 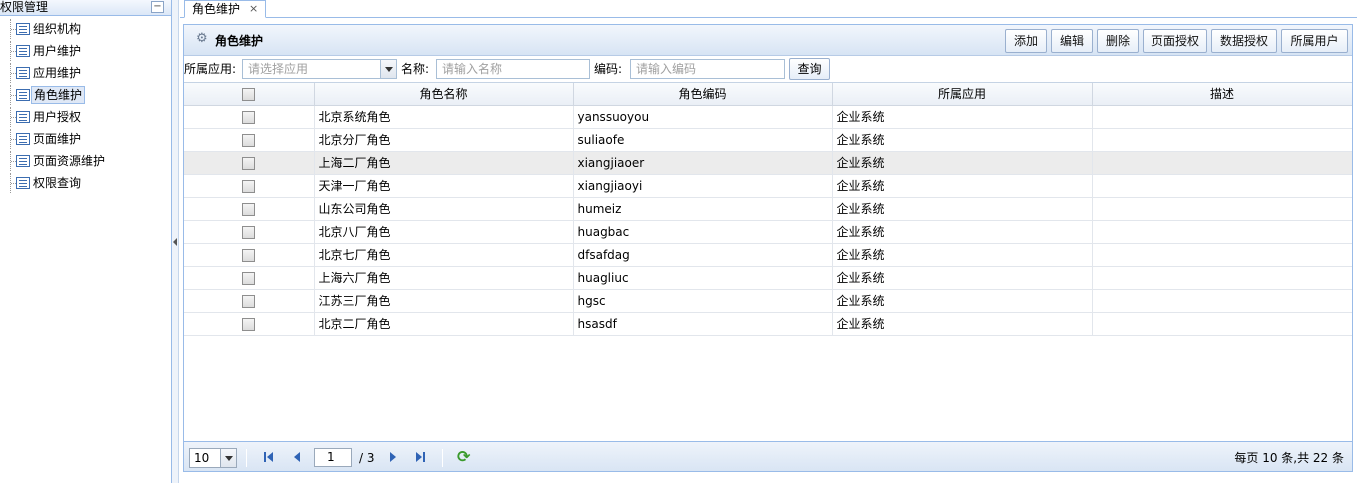 I want to click on column-header-code: 角色编码, so click(x=703, y=94).